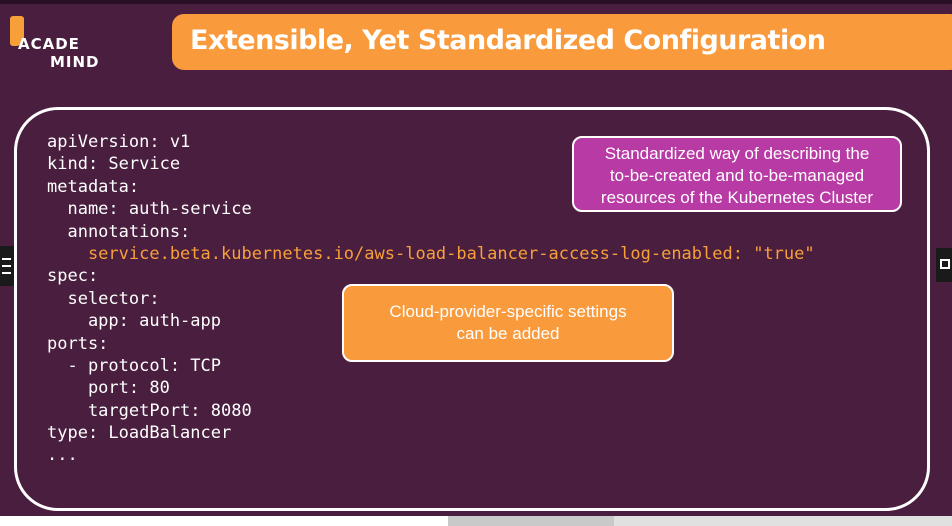  I want to click on cloud-callout-line: Cloud-provider-specific settings, so click(508, 311).